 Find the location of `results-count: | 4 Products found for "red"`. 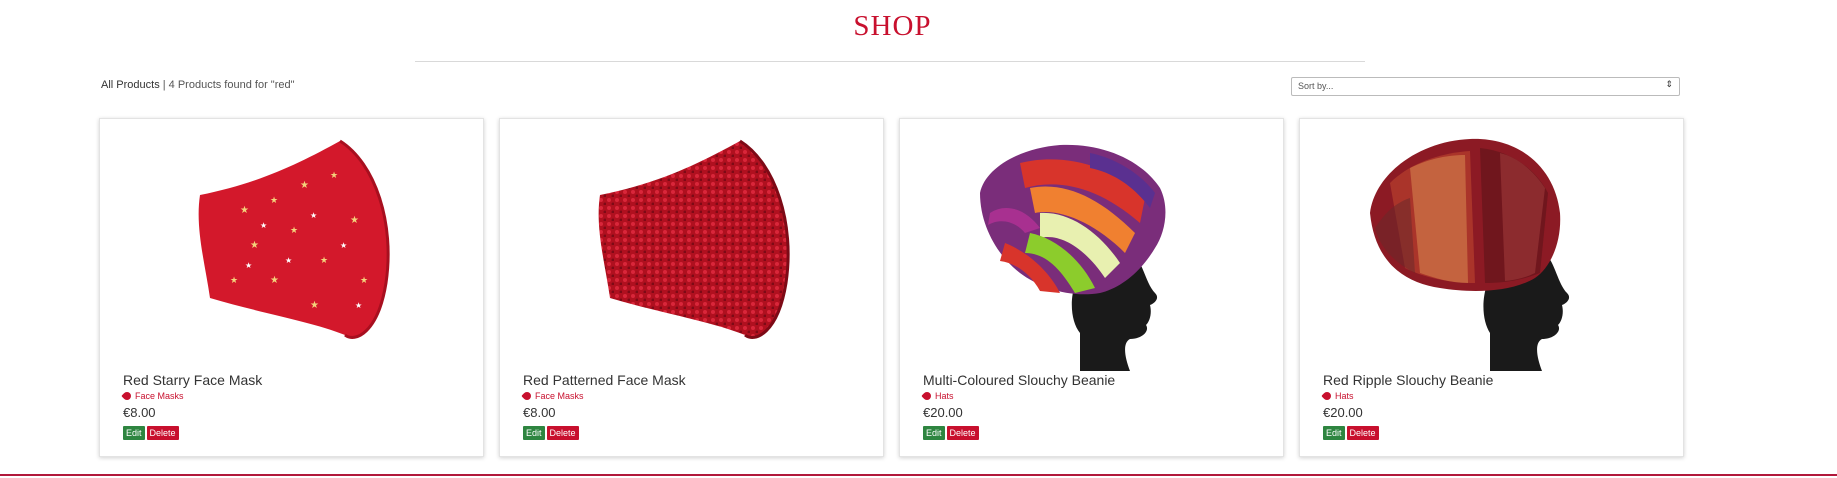

results-count: | 4 Products found for "red" is located at coordinates (227, 85).